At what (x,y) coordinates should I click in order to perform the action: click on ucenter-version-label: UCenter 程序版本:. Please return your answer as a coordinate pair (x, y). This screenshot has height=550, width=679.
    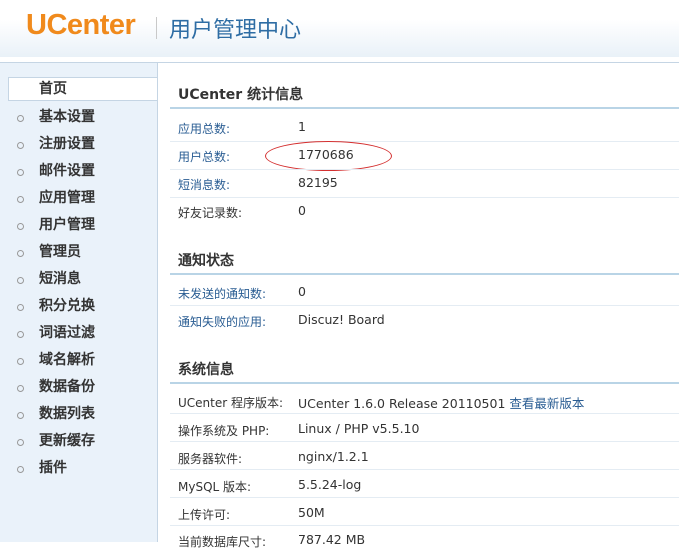
    Looking at the image, I should click on (231, 403).